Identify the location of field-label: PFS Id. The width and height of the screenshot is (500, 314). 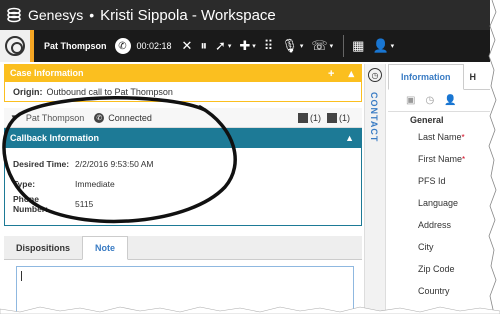
(432, 181).